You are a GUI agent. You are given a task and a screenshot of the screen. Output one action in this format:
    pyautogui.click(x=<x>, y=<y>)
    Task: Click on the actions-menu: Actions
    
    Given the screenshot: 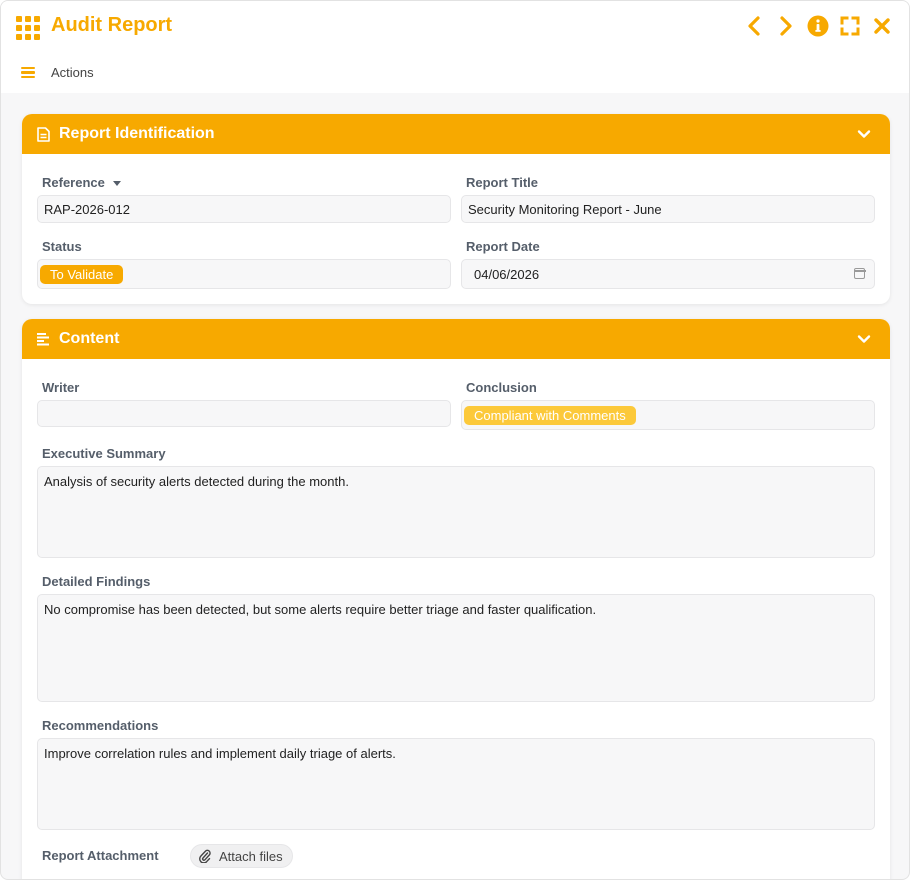 What is the action you would take?
    pyautogui.click(x=72, y=72)
    